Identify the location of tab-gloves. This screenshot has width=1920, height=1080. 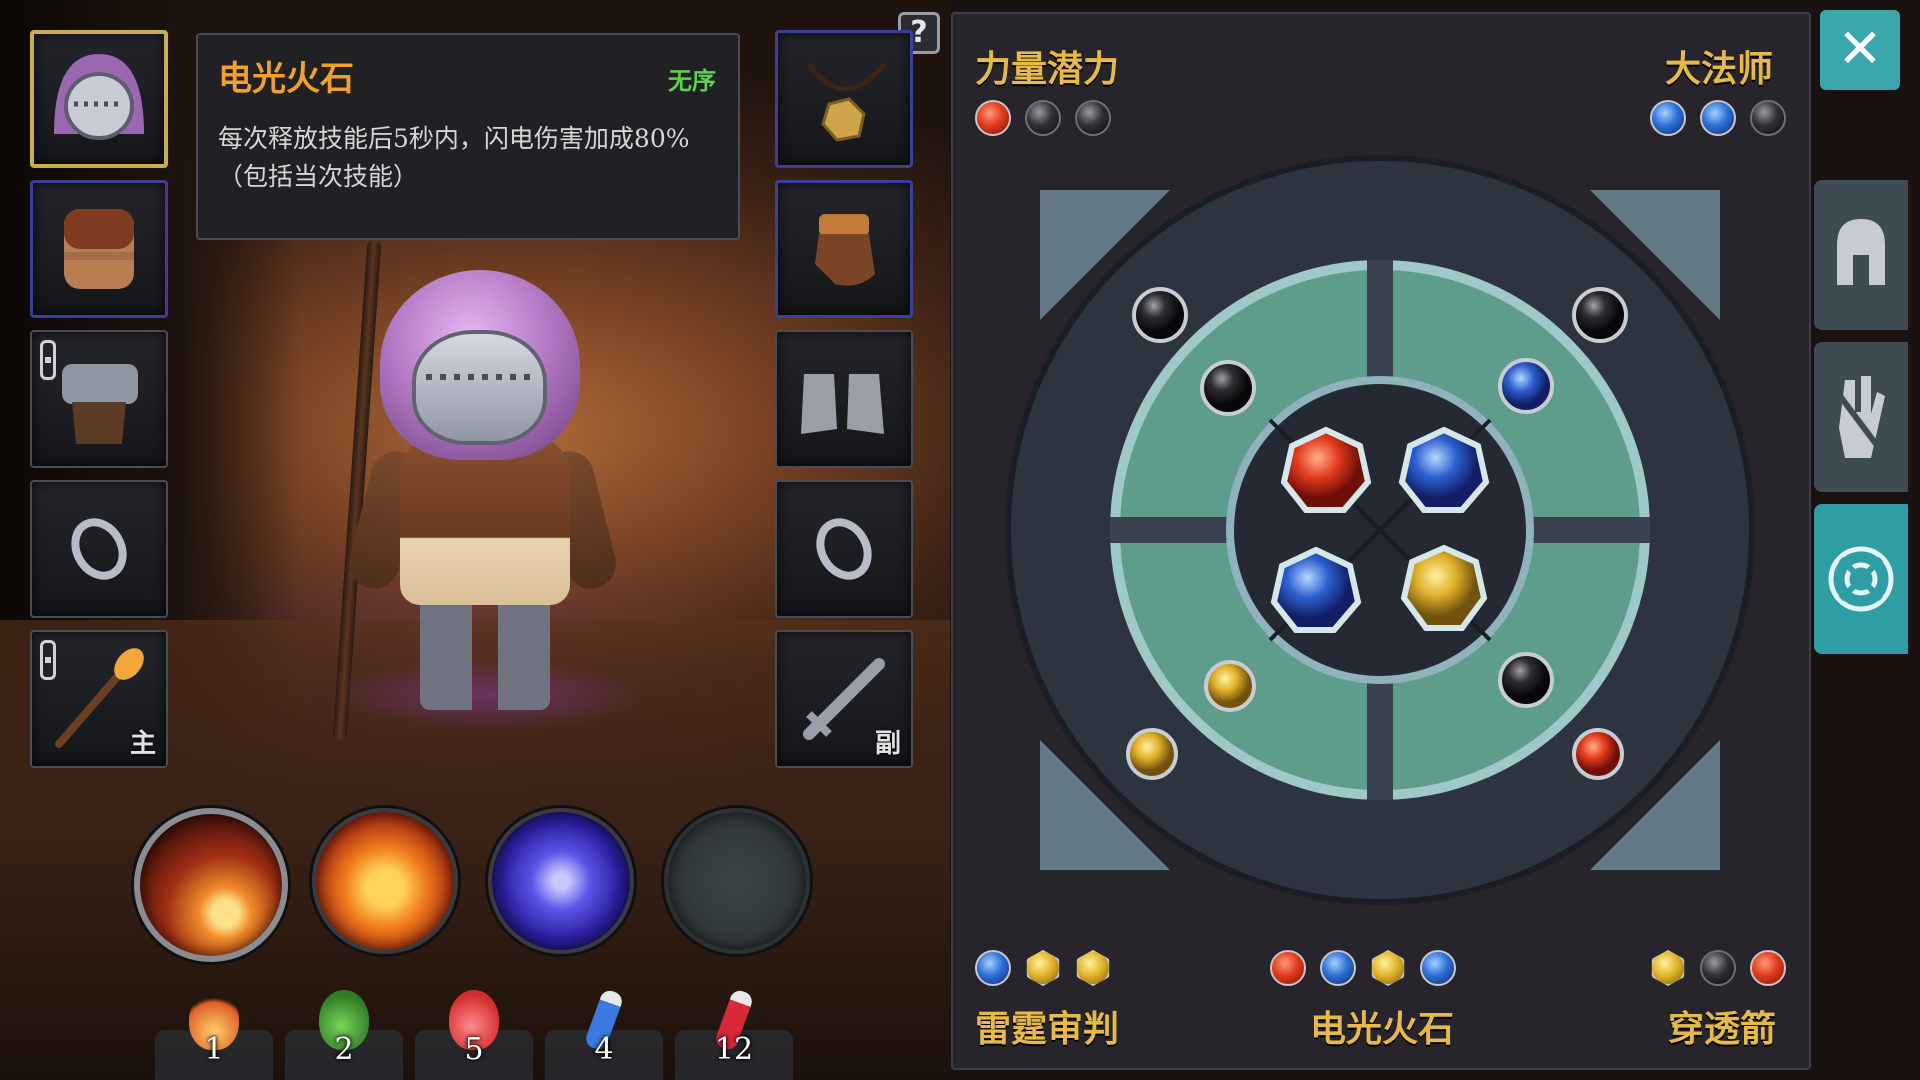
(1861, 417).